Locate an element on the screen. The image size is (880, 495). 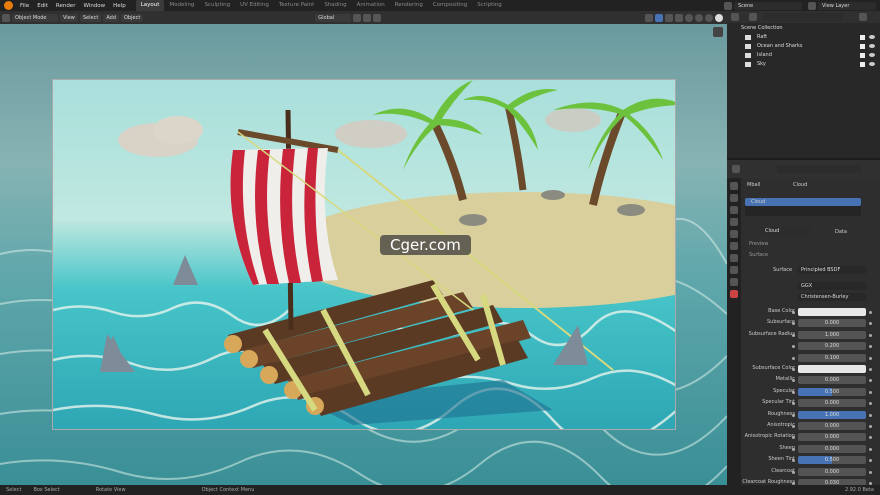
data-link-dropdown: Data is located at coordinates (841, 232).